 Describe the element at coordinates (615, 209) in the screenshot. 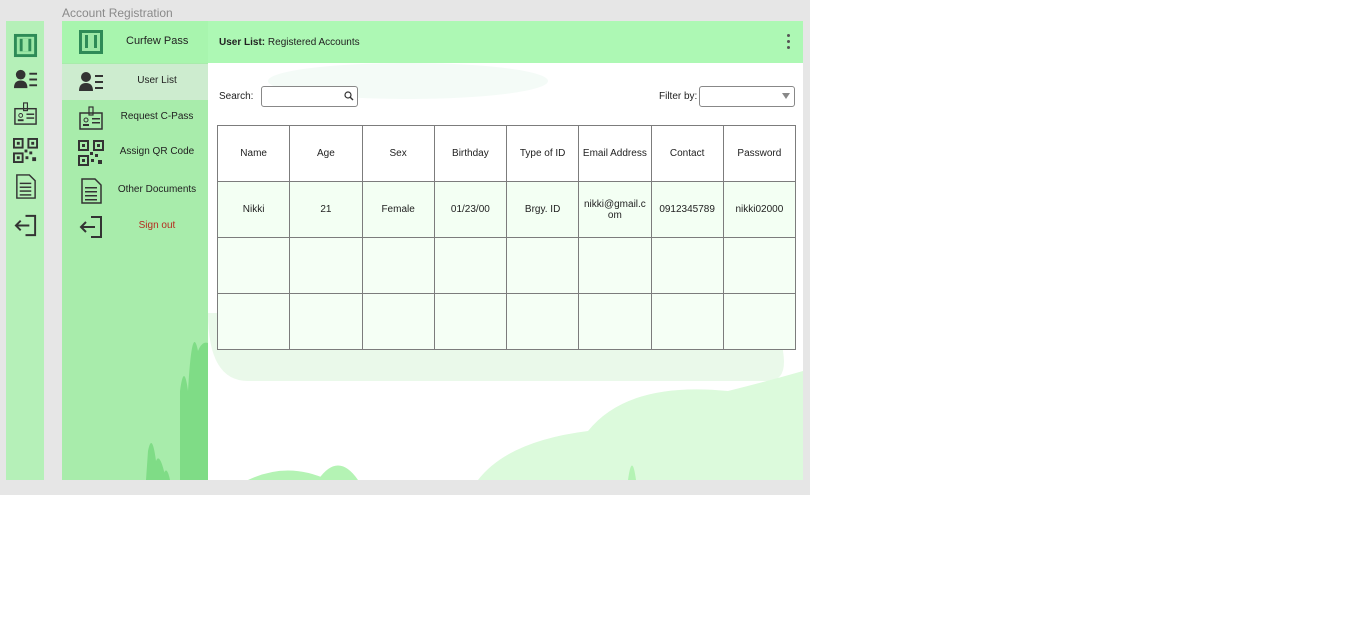

I see `table-cell: nikki@gmail.com` at that location.